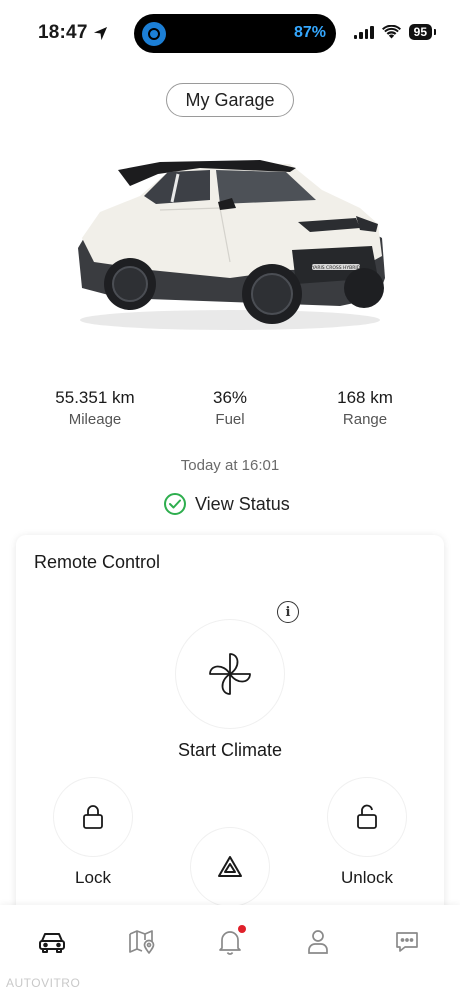 Image resolution: width=460 pixels, height=999 pixels. What do you see at coordinates (230, 100) in the screenshot?
I see `my-garage-button: My Garage` at bounding box center [230, 100].